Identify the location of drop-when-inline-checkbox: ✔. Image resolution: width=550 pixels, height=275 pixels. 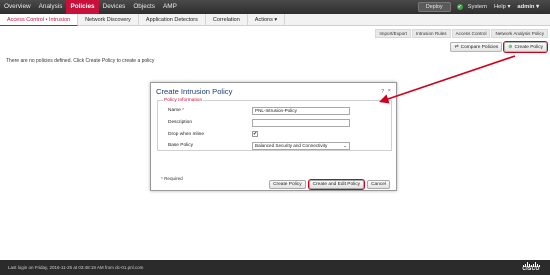
(255, 134).